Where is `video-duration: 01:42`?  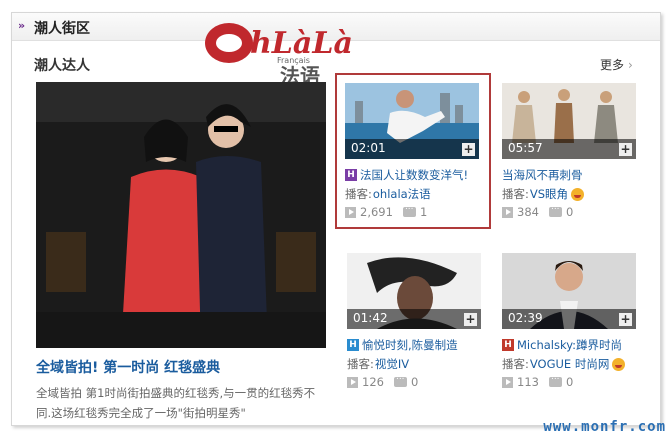 video-duration: 01:42 is located at coordinates (370, 318).